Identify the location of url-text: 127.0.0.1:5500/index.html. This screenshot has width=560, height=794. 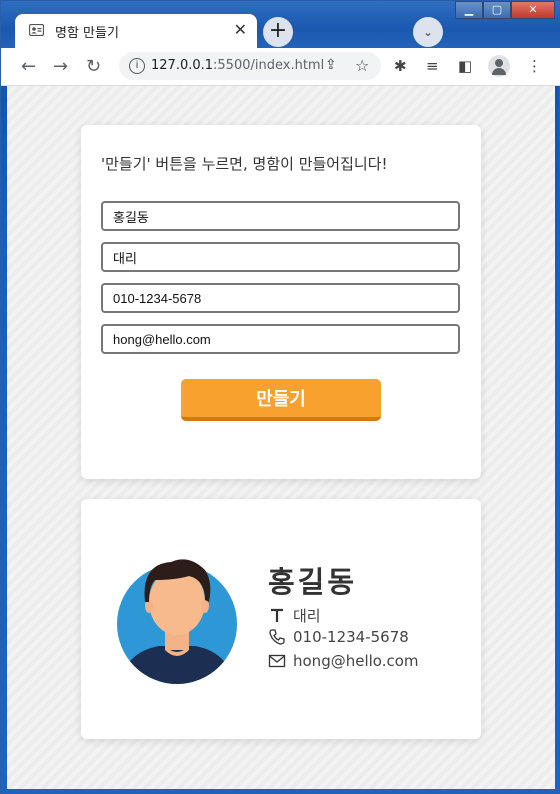
(237, 65).